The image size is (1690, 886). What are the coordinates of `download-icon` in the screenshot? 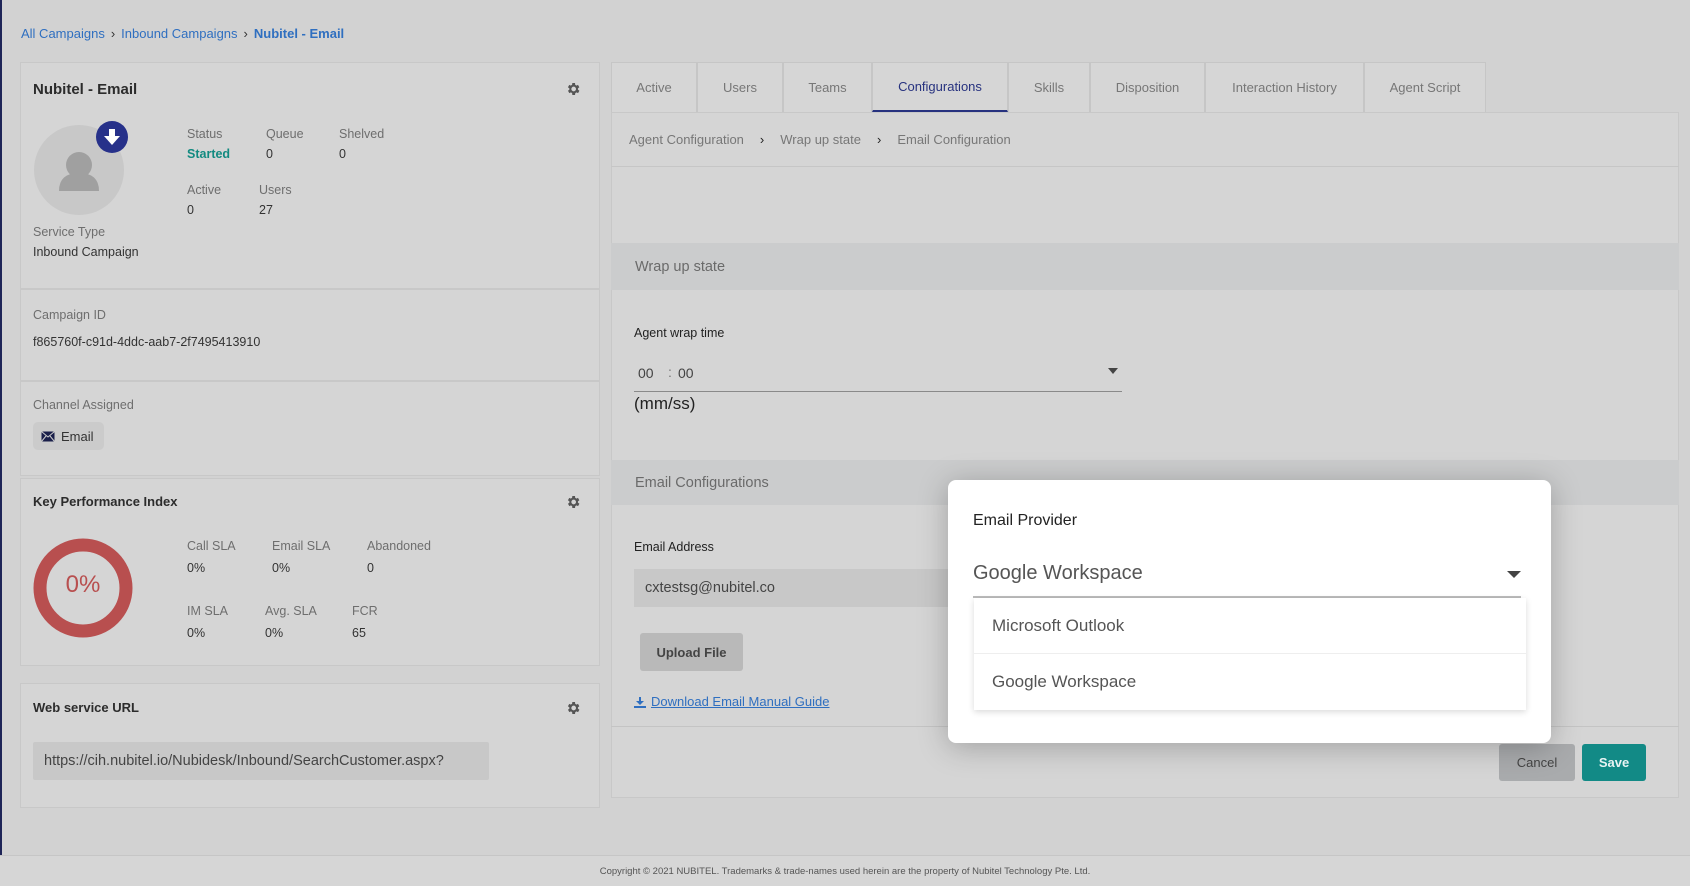 It's located at (640, 702).